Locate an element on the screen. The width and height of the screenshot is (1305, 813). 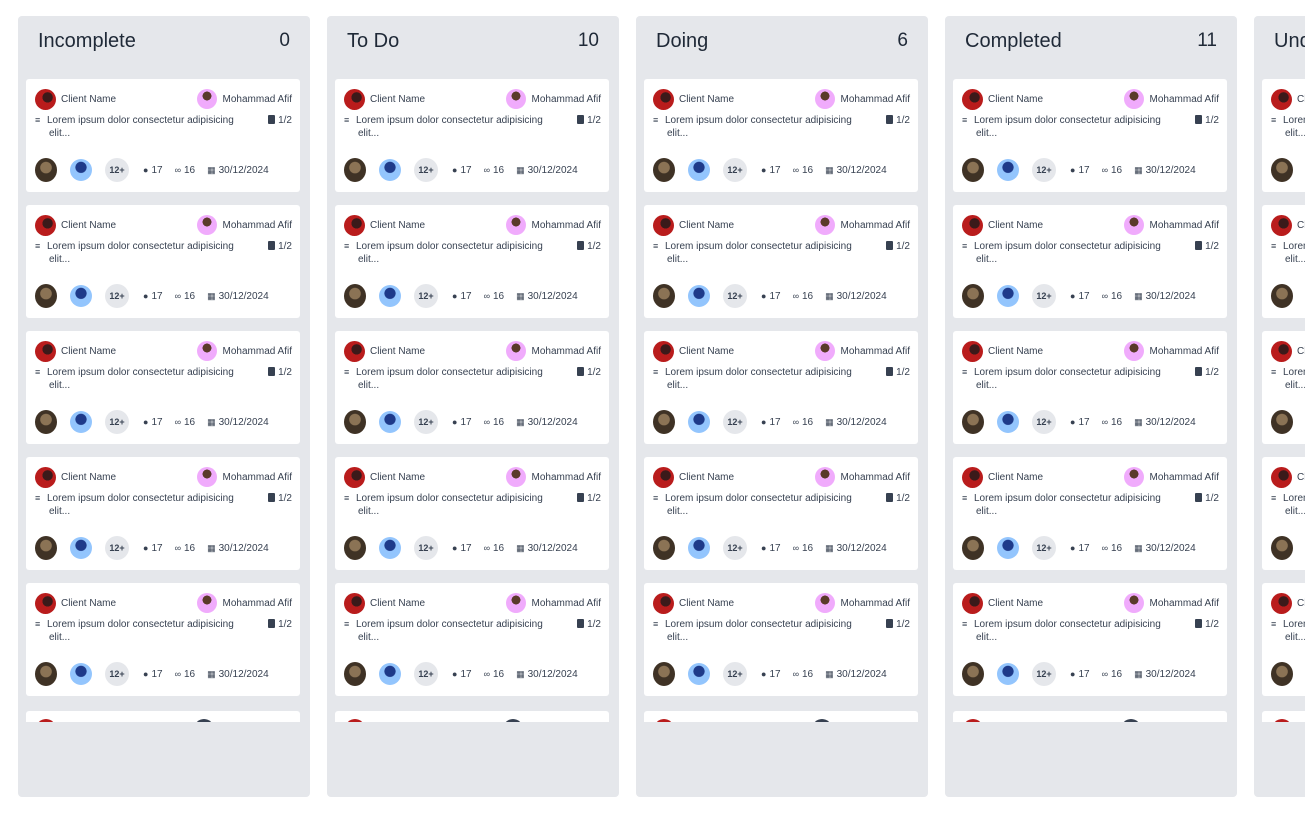
client-avatar is located at coordinates (45, 225).